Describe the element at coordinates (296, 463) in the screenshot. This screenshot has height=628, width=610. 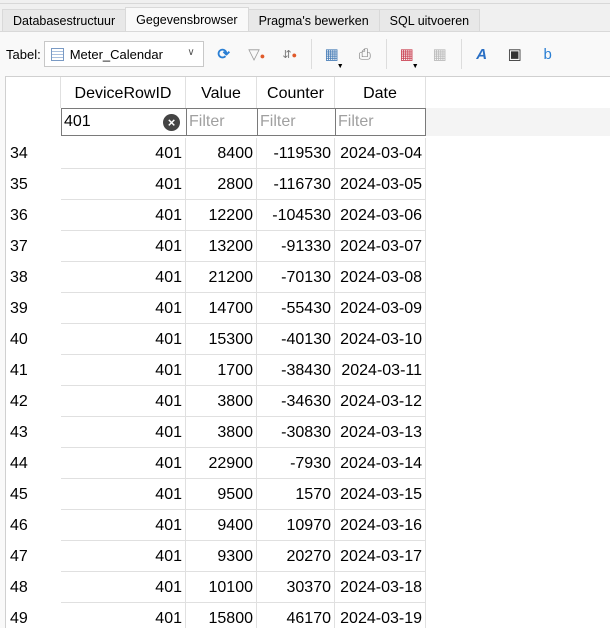
I see `cell-counter: -7930` at that location.